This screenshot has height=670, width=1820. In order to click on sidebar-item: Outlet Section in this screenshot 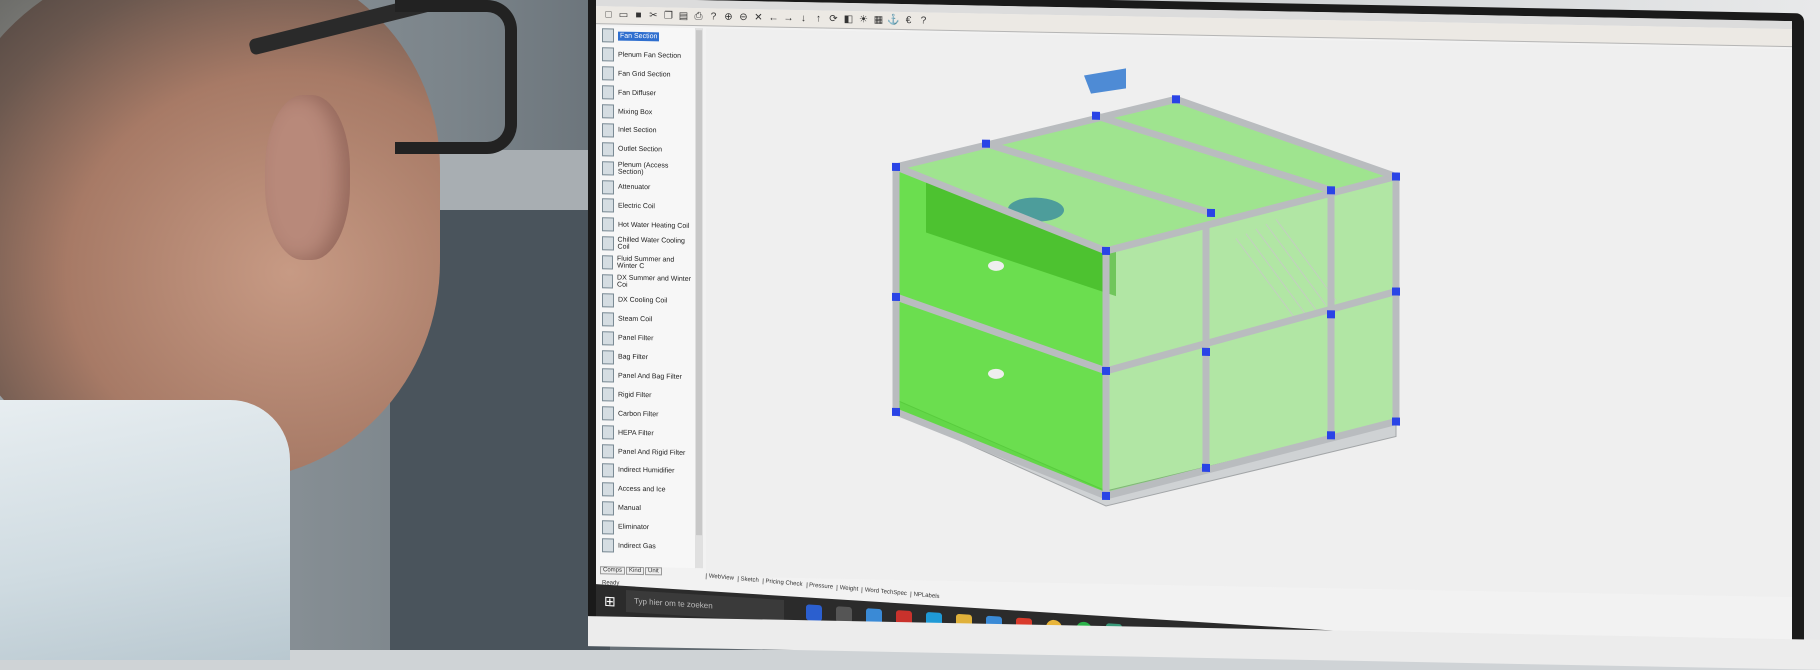, I will do `click(647, 150)`.